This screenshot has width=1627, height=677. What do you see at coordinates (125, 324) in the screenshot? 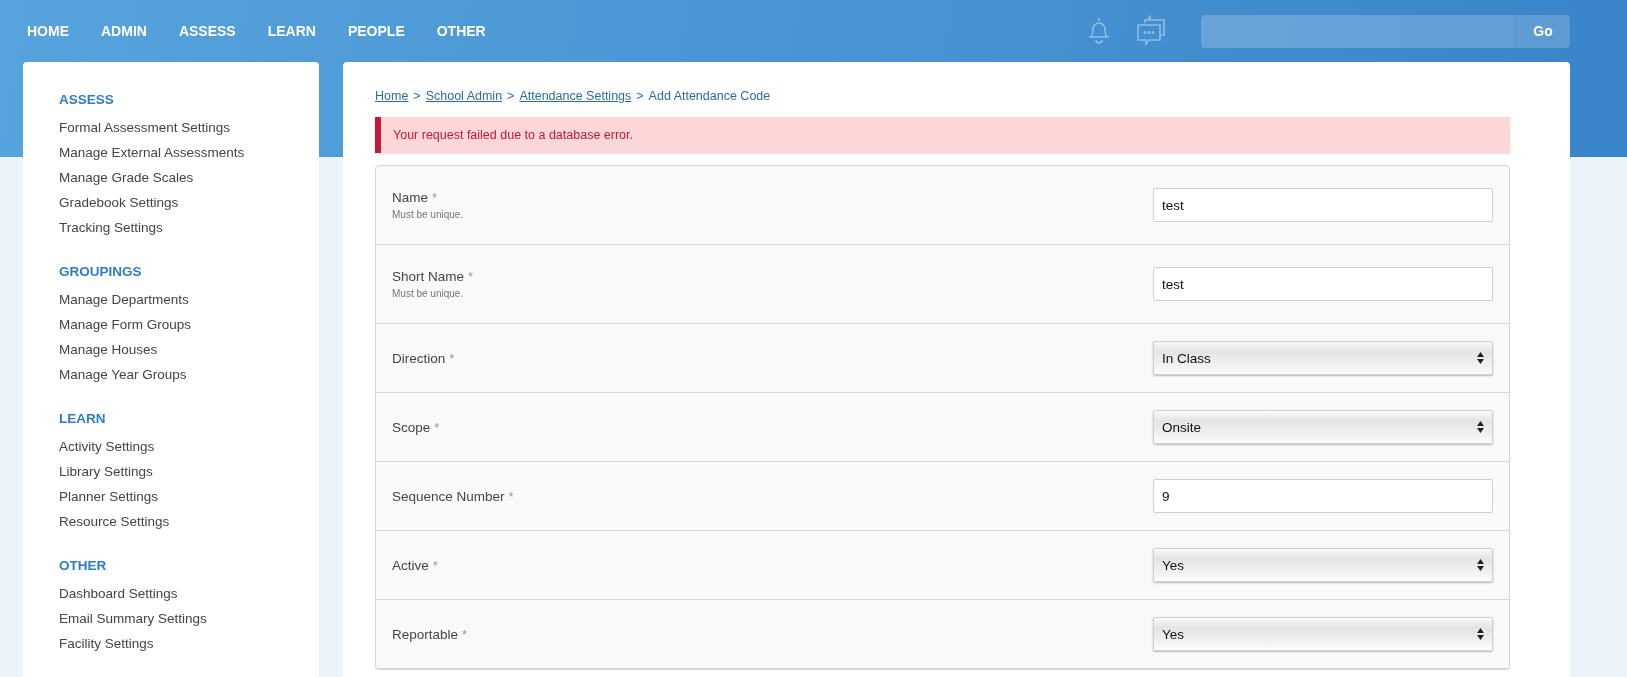
I see `sidebar-link: Manage Form Groups` at bounding box center [125, 324].